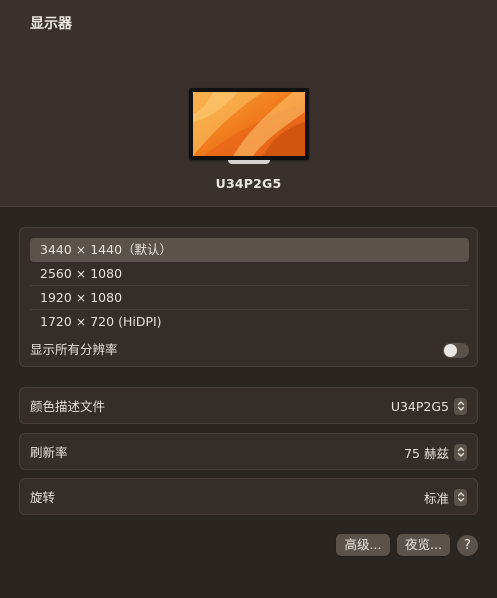  I want to click on resolution-option-1720x720: 1720 × 720 (HiDPI), so click(249, 322).